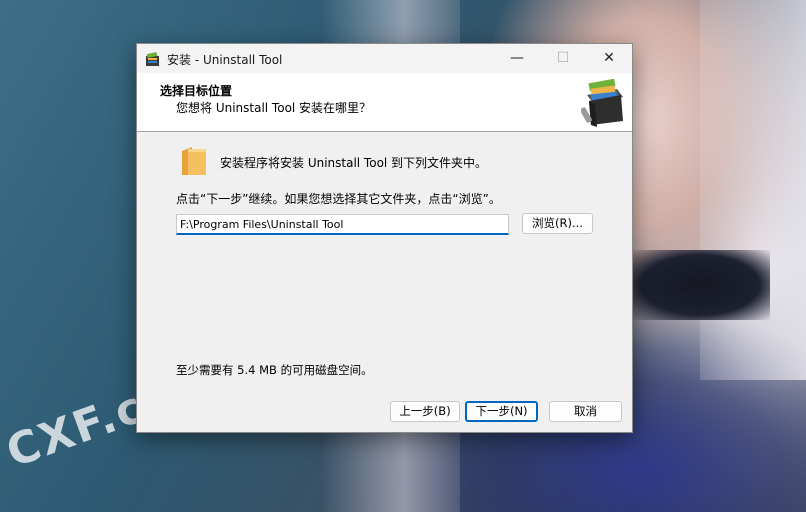 The height and width of the screenshot is (512, 806). I want to click on continue-hint: 点击“下一步”继续。如果您想选择其它文件夹，点击“浏览”。, so click(338, 199).